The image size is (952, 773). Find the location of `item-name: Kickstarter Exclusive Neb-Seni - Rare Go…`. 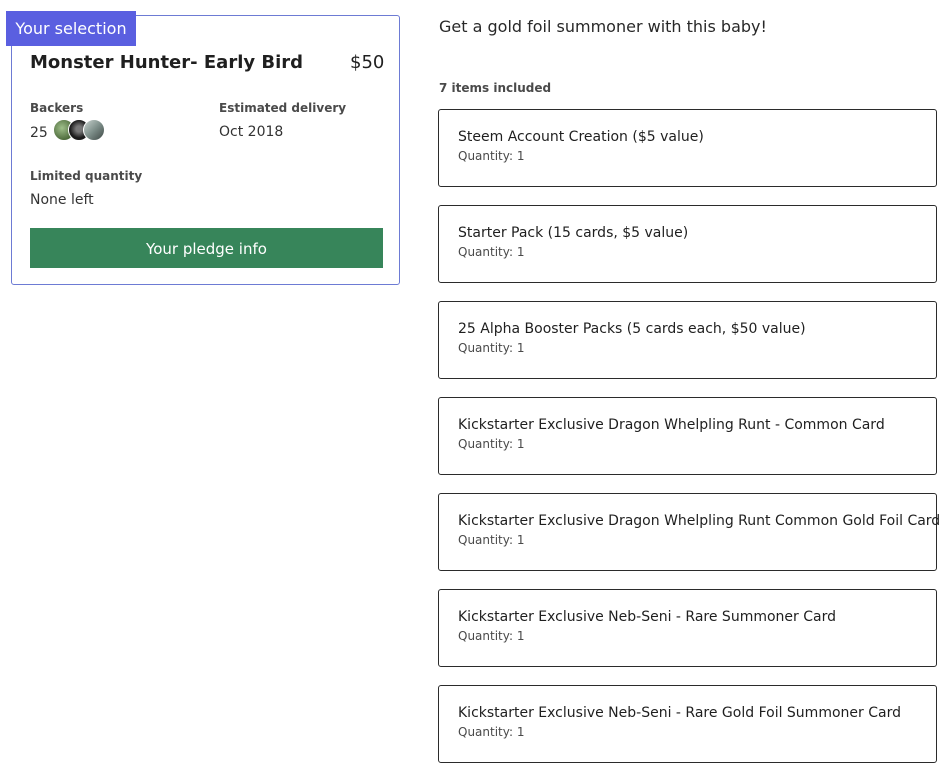

item-name: Kickstarter Exclusive Neb-Seni - Rare Go… is located at coordinates (679, 713).